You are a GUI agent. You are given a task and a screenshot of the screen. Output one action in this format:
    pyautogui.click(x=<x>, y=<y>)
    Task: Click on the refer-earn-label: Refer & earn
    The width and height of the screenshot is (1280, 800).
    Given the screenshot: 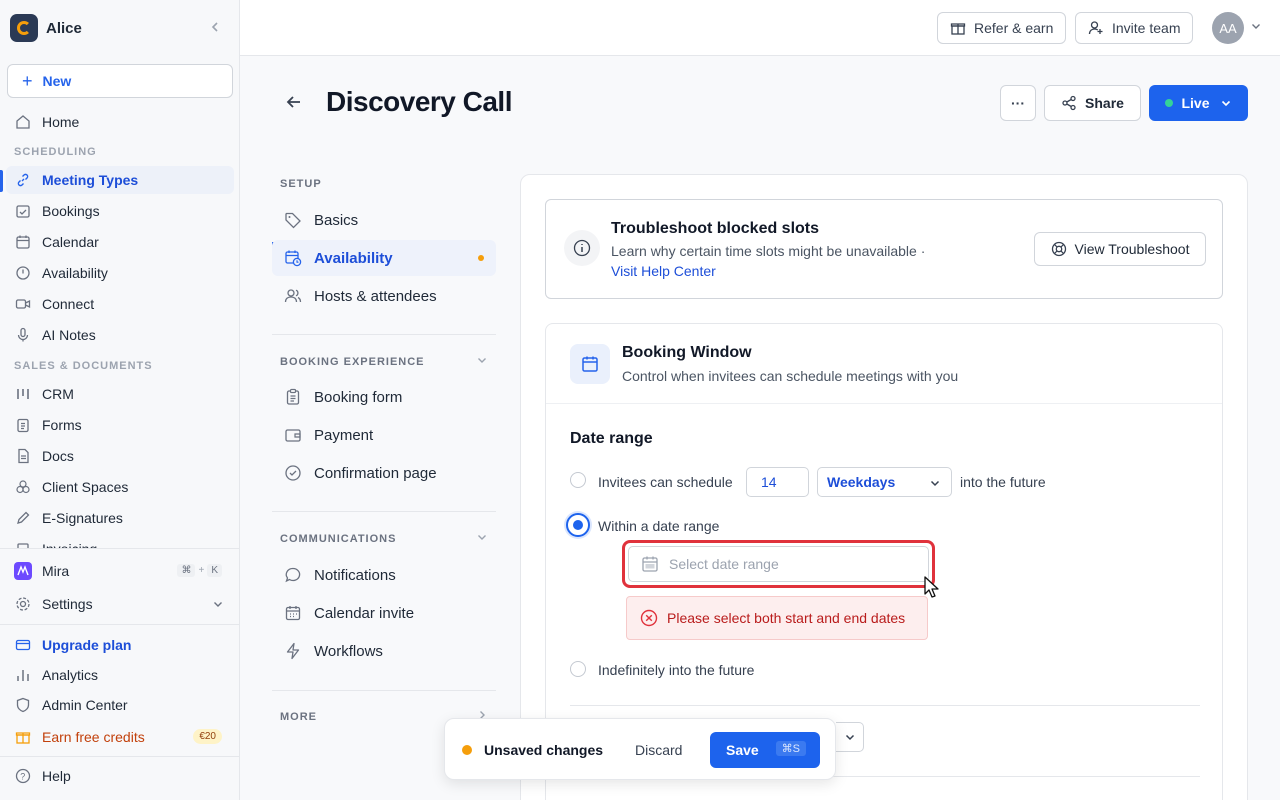 What is the action you would take?
    pyautogui.click(x=1014, y=28)
    